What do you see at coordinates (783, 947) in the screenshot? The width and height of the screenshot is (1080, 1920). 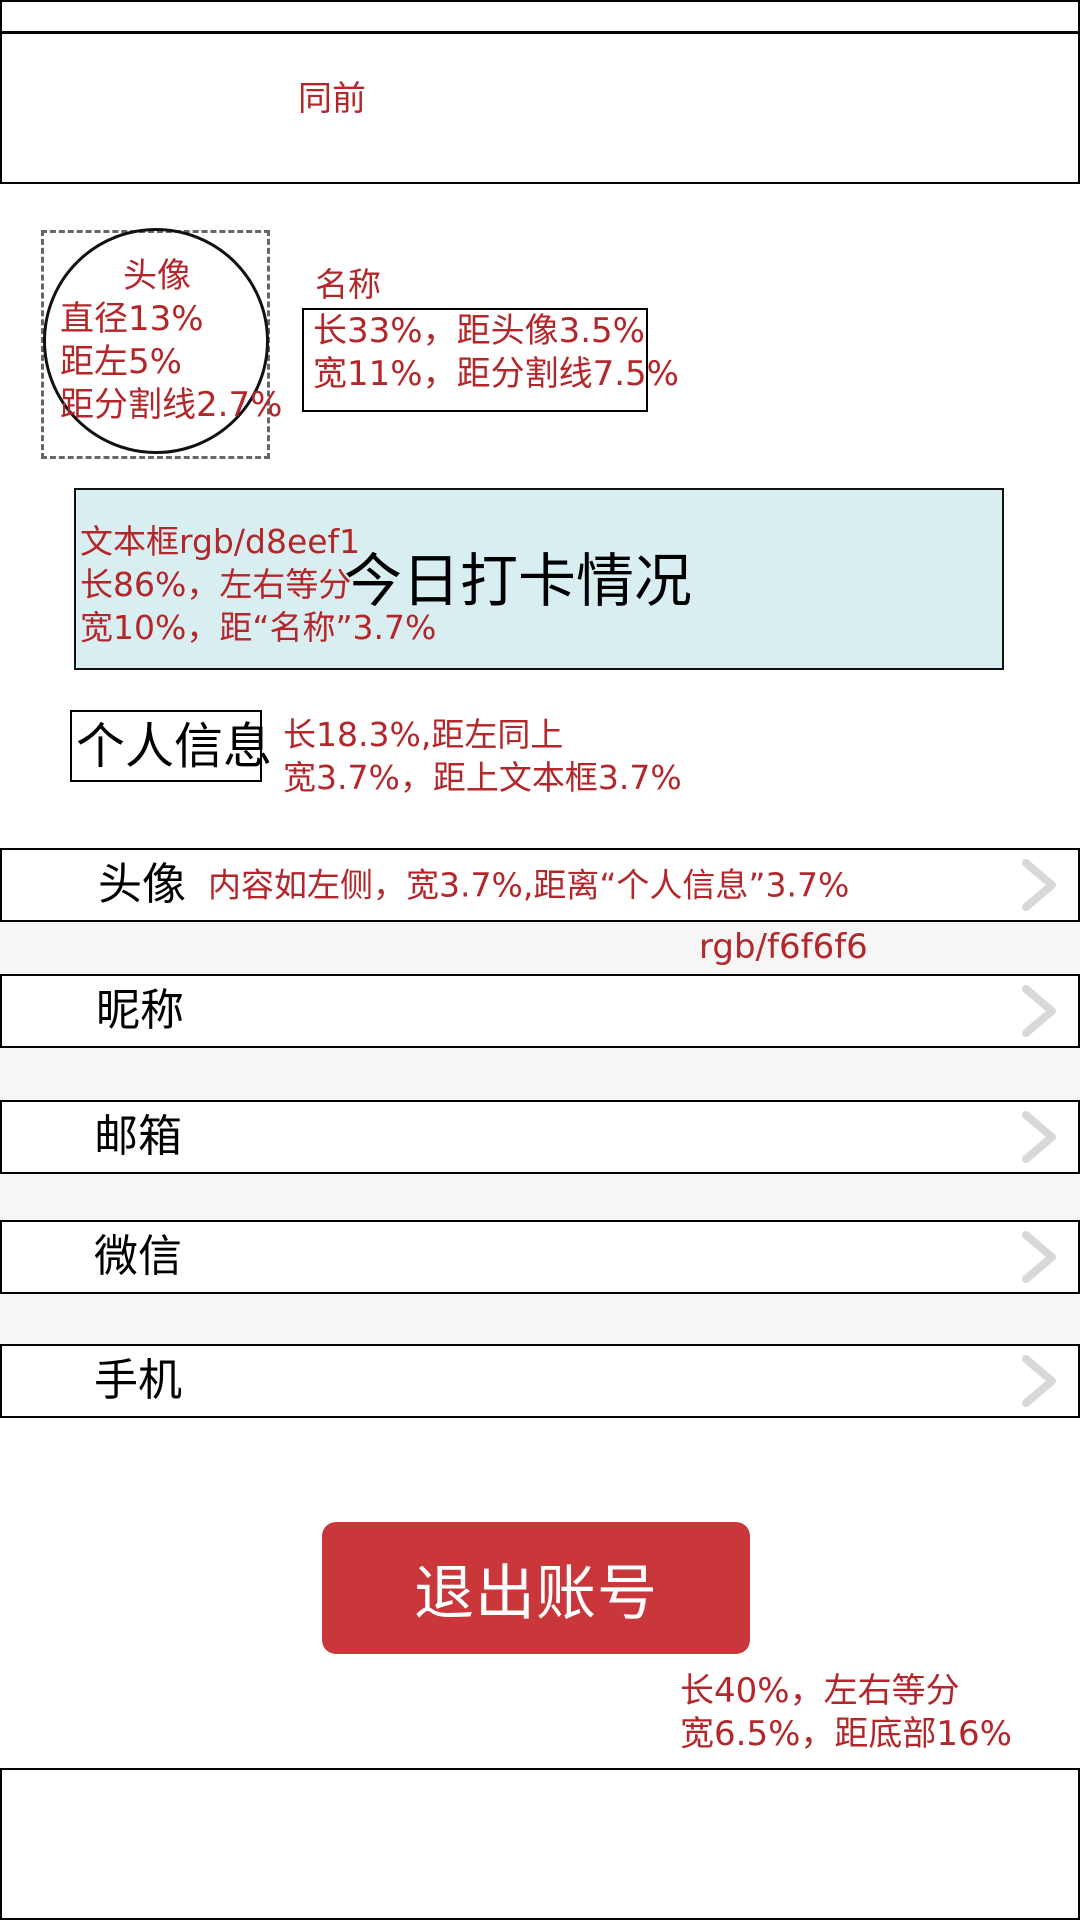 I see `gap-color-note: rgb/f6f6f6` at bounding box center [783, 947].